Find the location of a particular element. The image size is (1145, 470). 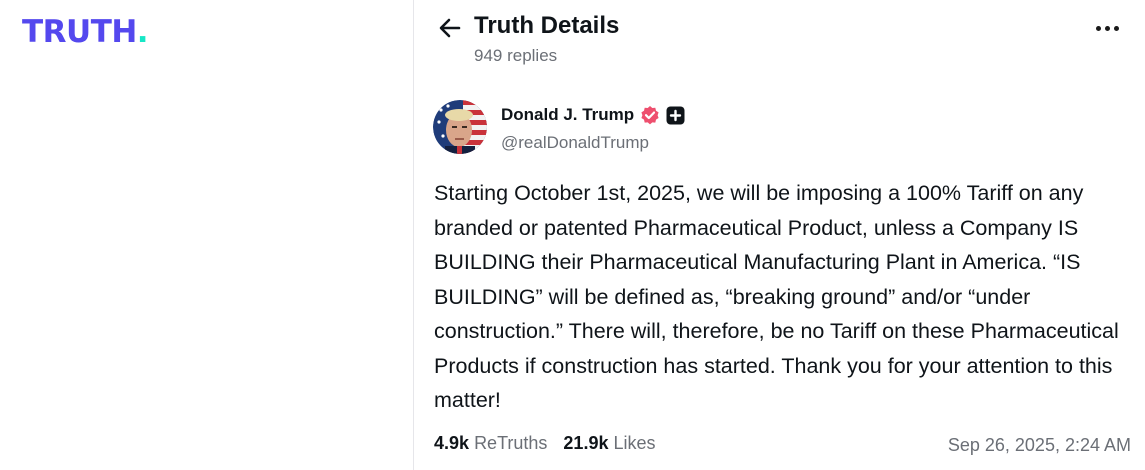

post-stats: 4.9k ReTruths 21.9k Likes is located at coordinates (545, 443).